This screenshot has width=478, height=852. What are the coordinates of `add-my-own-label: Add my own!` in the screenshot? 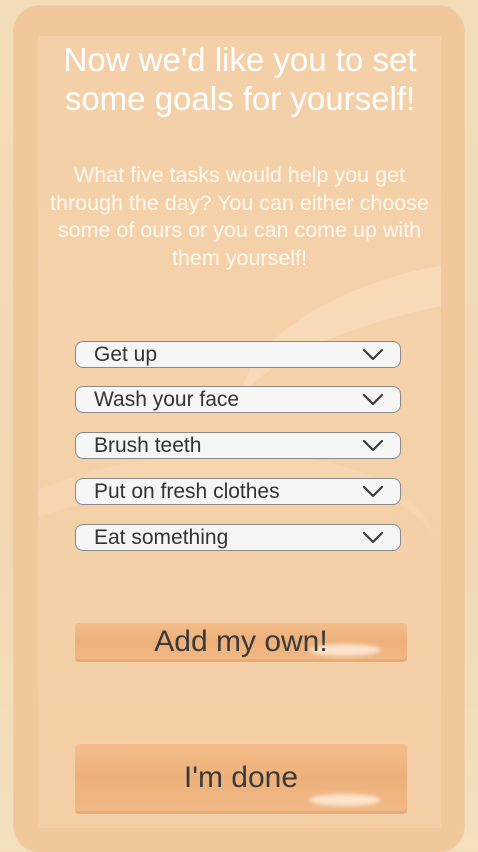 It's located at (241, 641).